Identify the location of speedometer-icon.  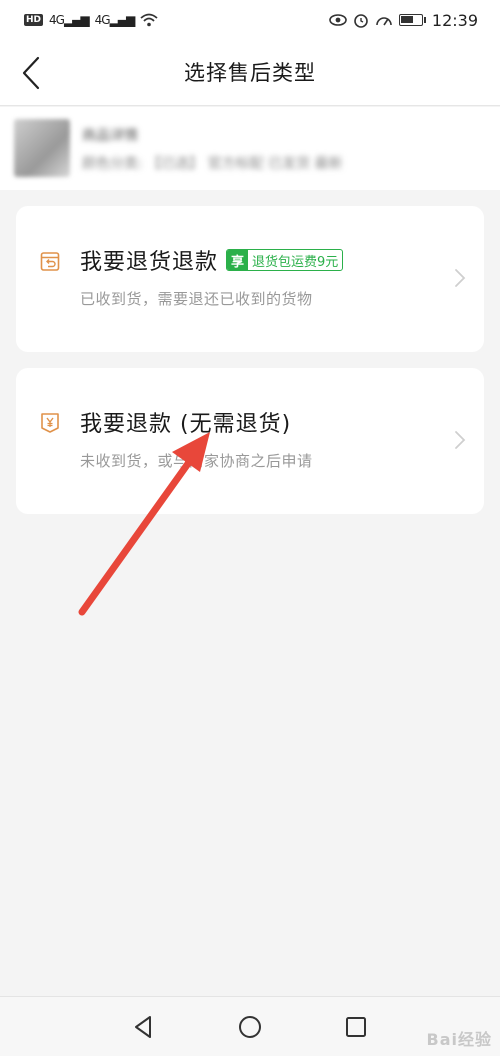
(384, 21).